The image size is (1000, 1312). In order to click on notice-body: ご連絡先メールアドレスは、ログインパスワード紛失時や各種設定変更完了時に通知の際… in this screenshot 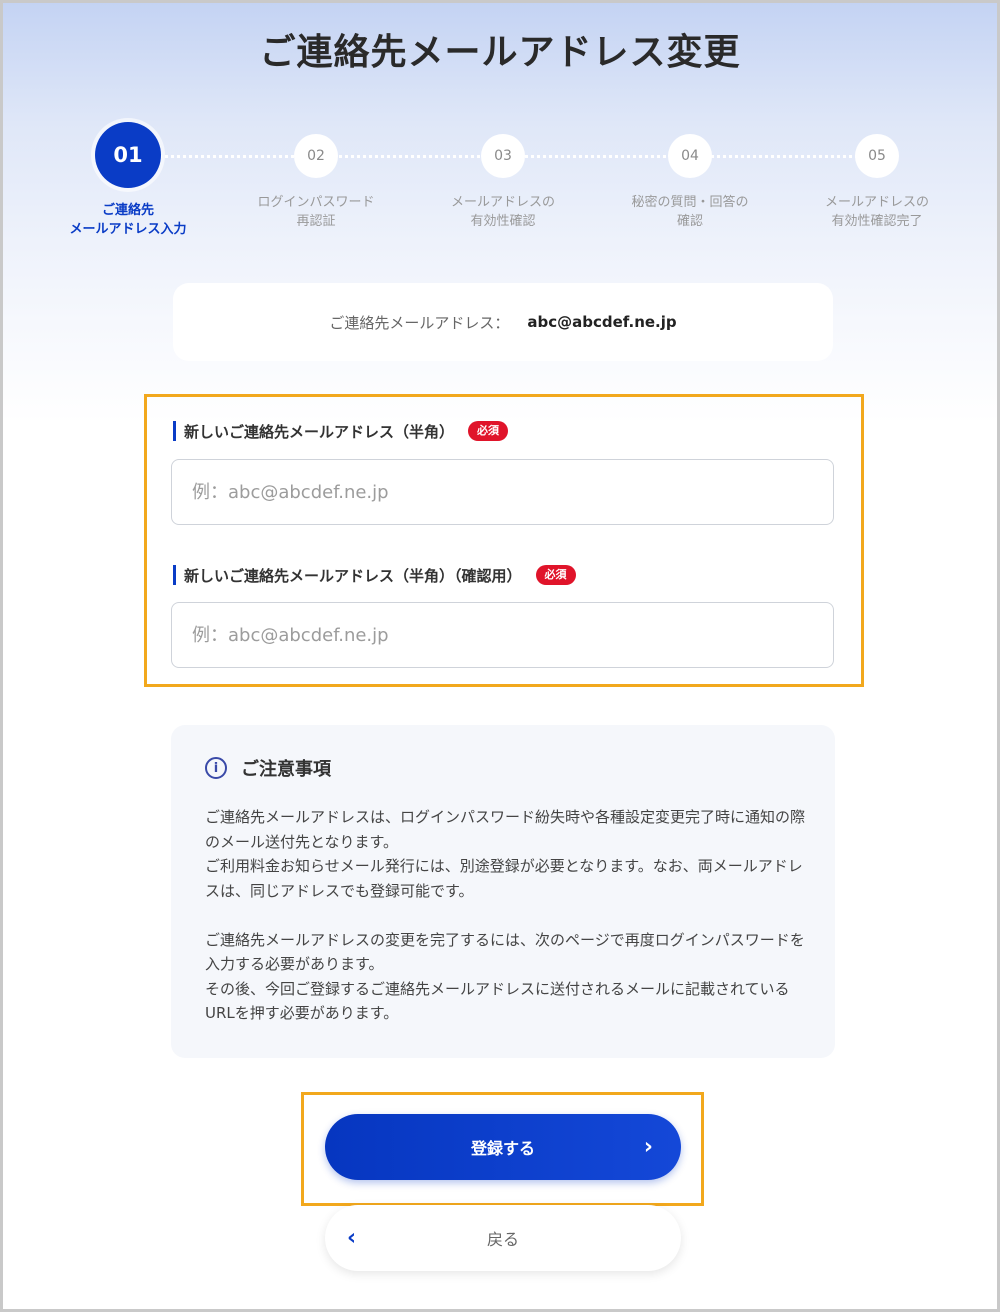, I will do `click(505, 915)`.